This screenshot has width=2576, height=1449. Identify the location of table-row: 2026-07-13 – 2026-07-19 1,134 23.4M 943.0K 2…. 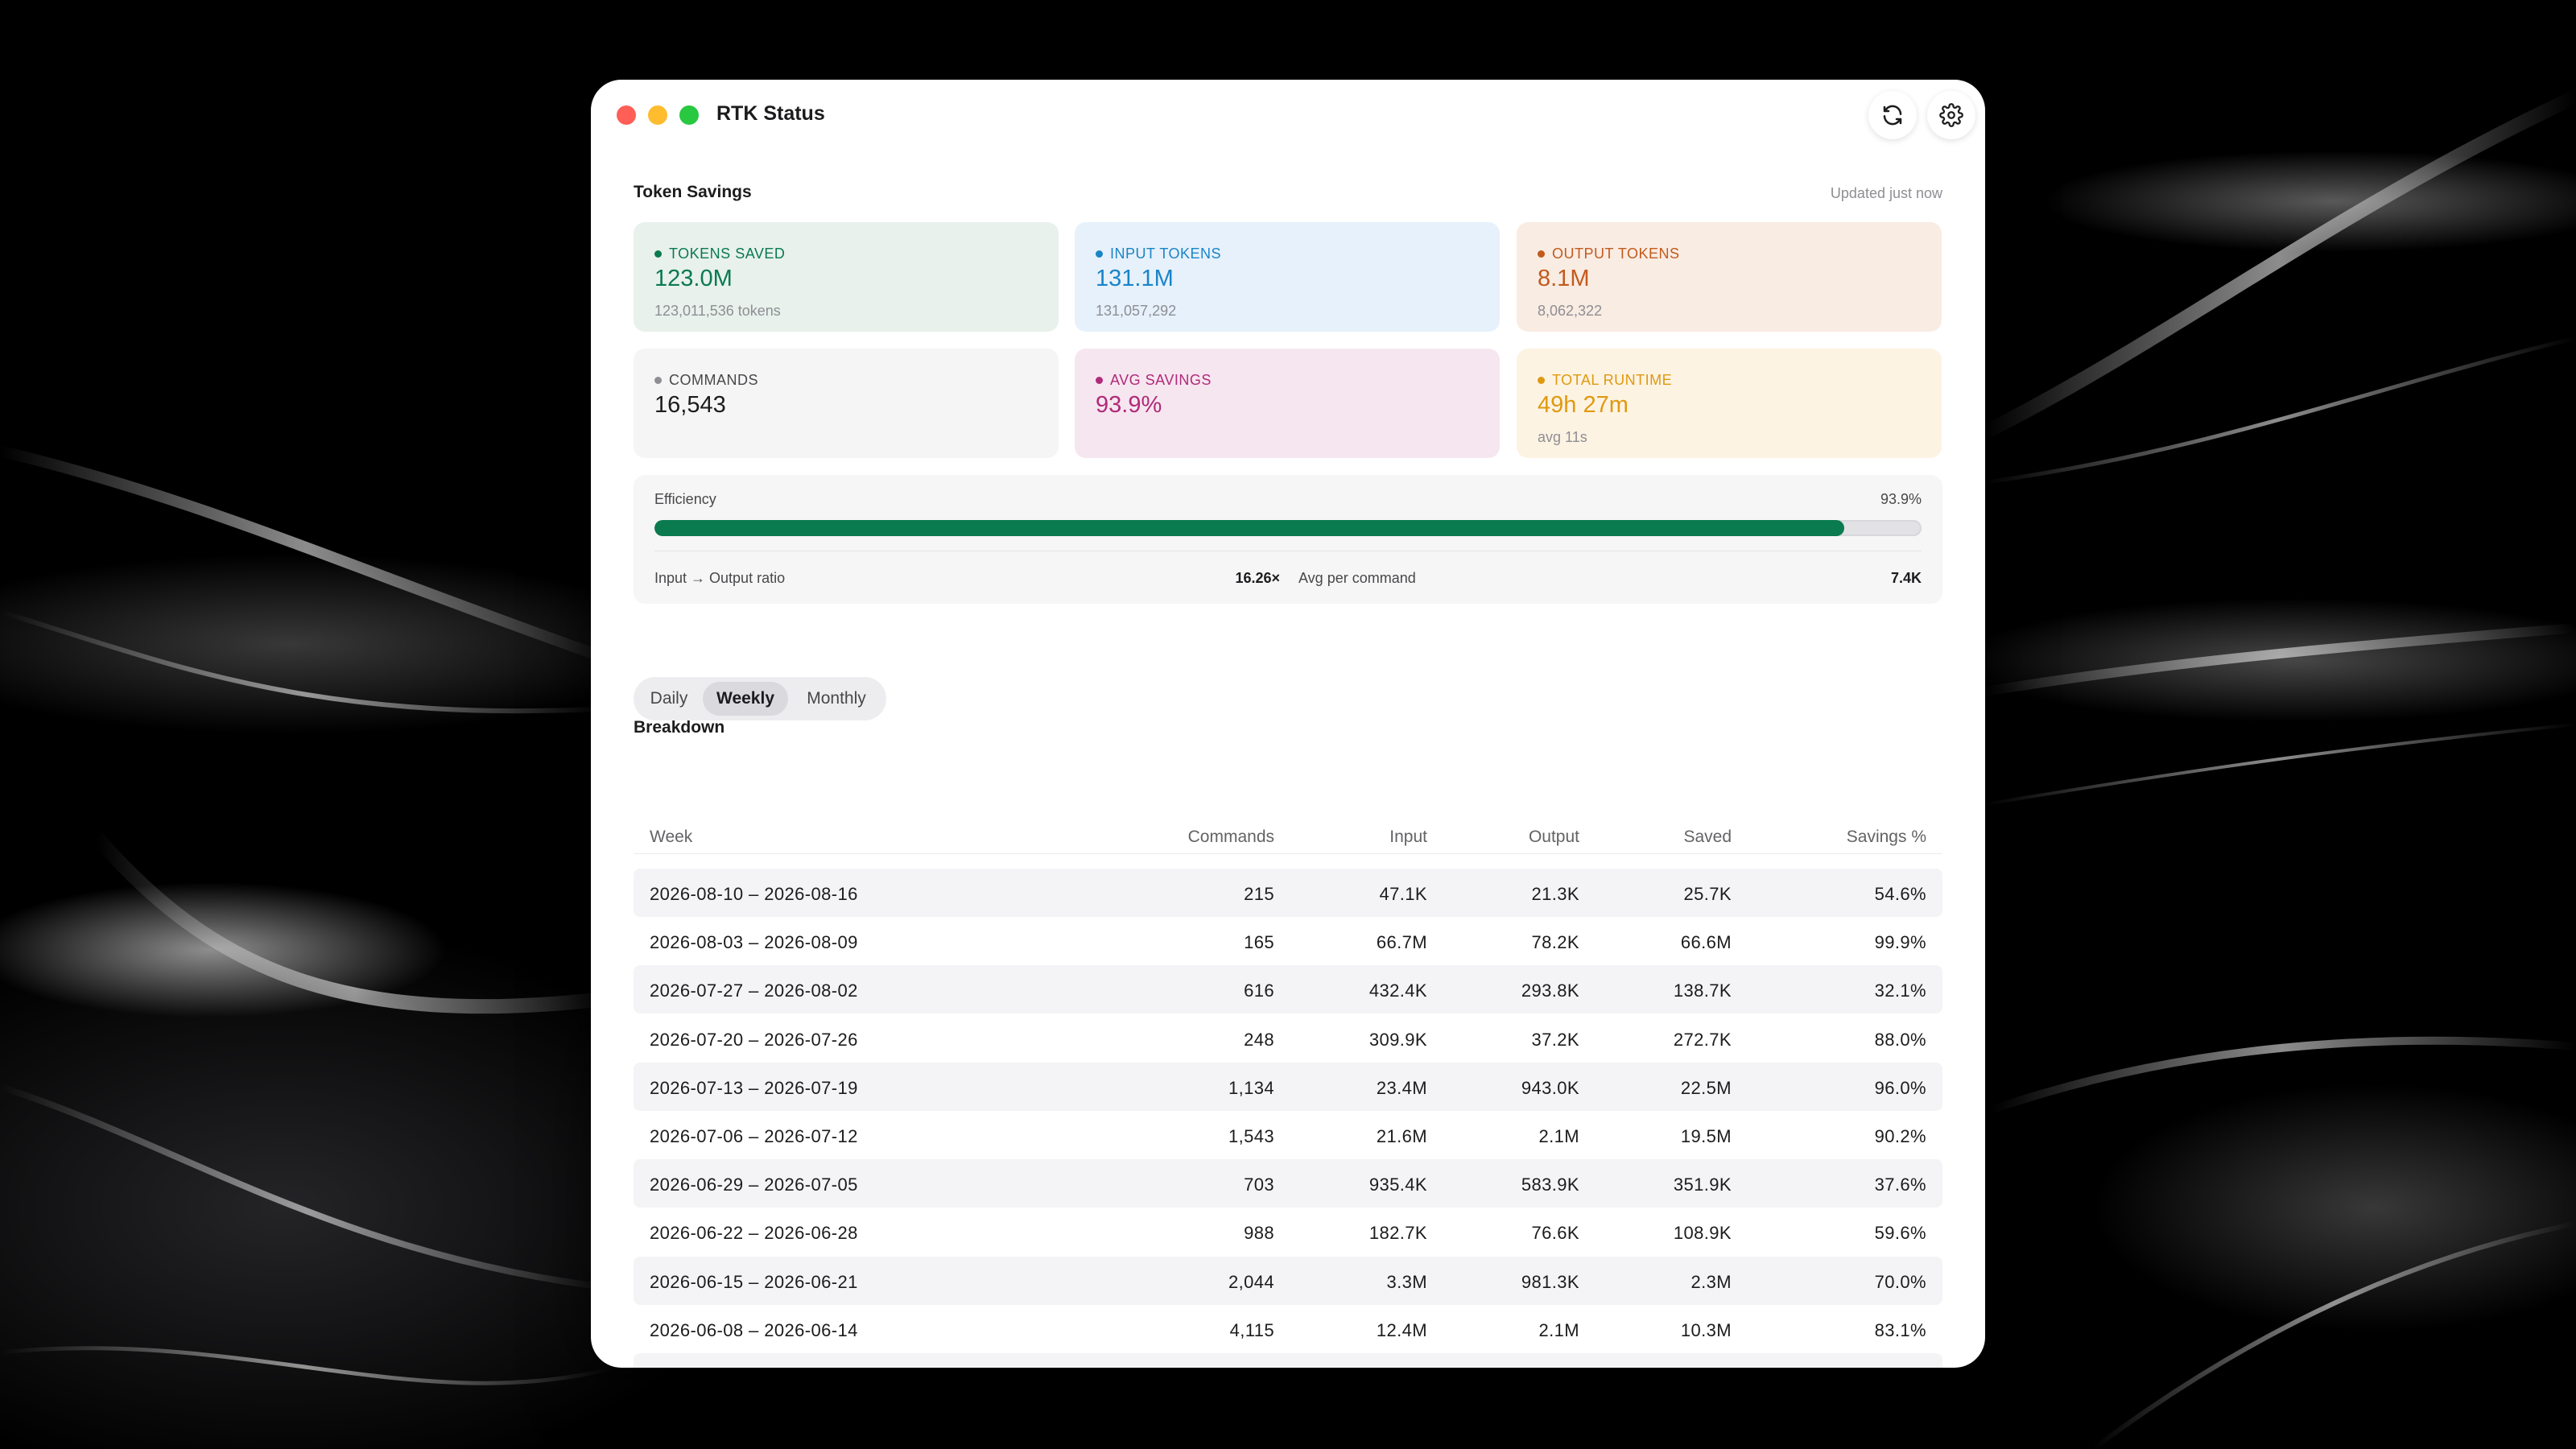
(1288, 1086).